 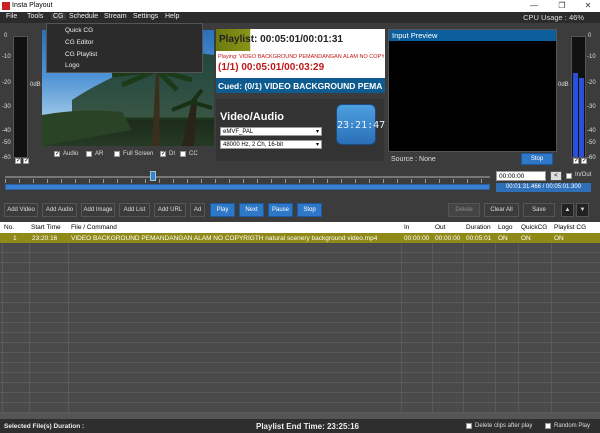 I want to click on pause-button: Pause, so click(x=280, y=210).